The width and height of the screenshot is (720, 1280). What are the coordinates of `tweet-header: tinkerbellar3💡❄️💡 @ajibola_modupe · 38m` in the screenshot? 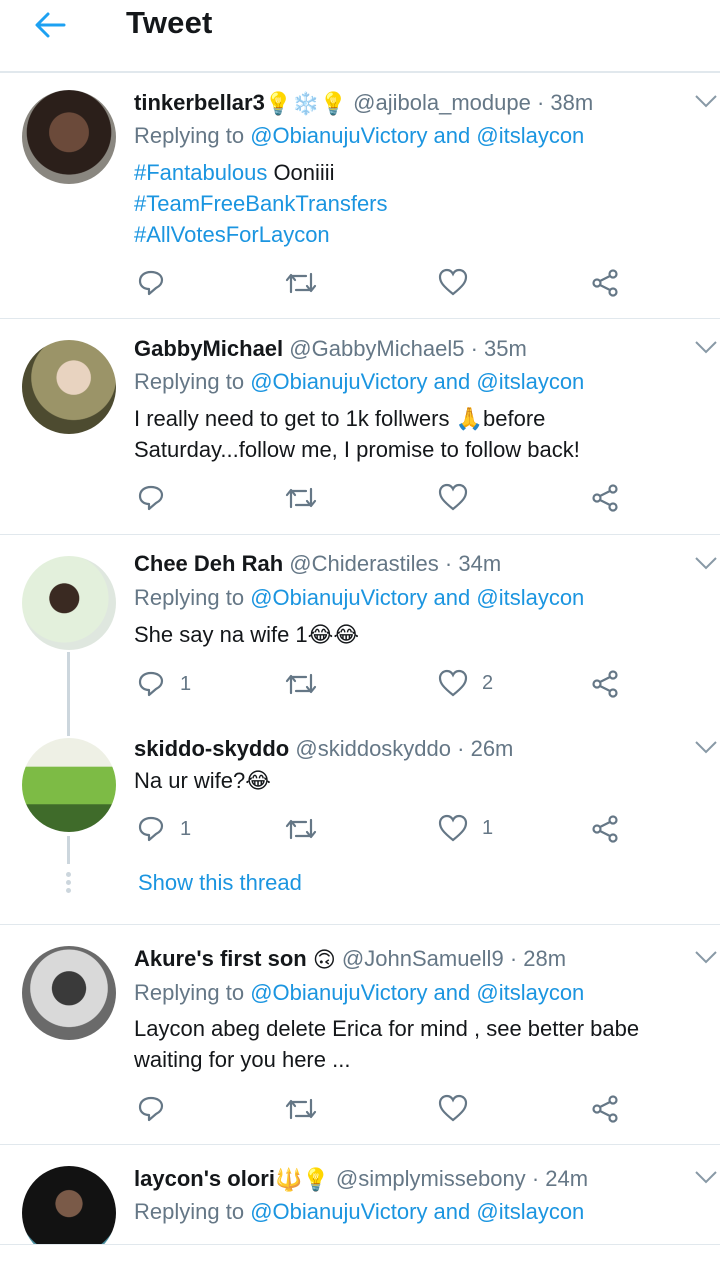 It's located at (363, 103).